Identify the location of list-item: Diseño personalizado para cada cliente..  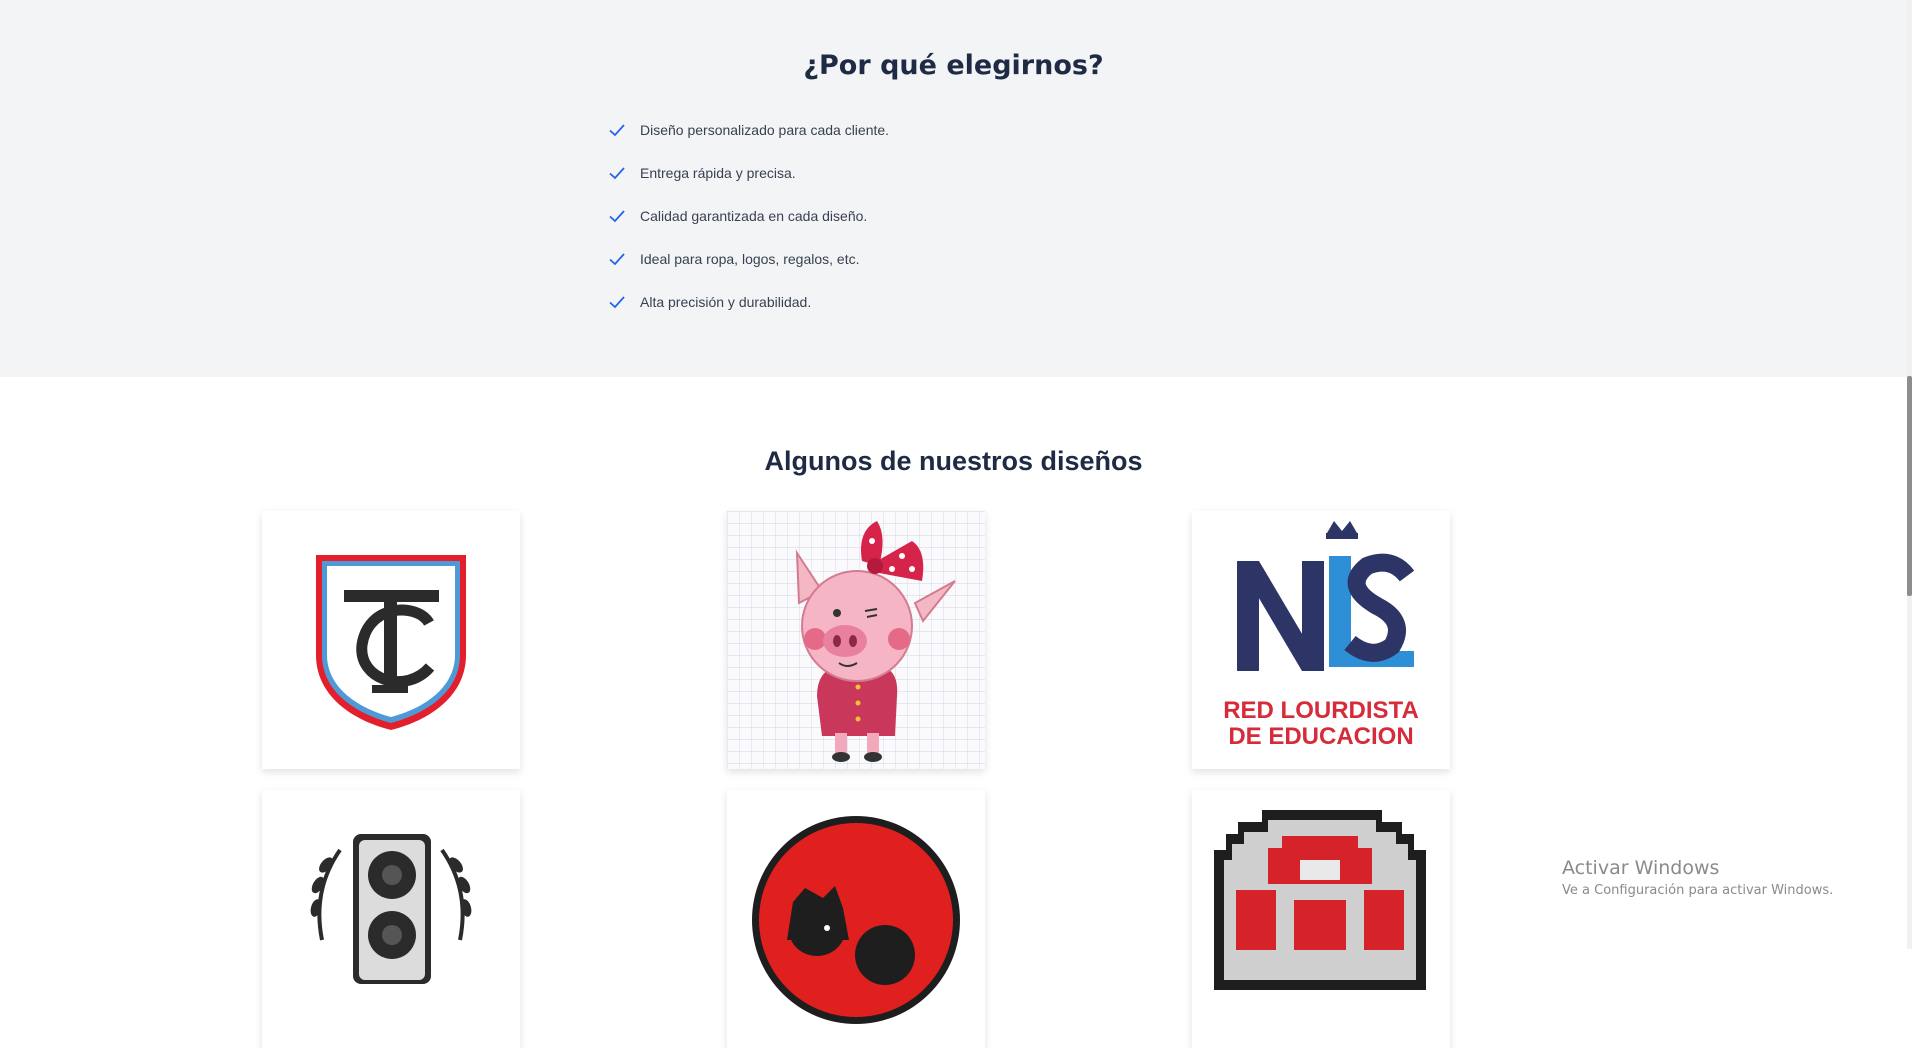
(748, 129).